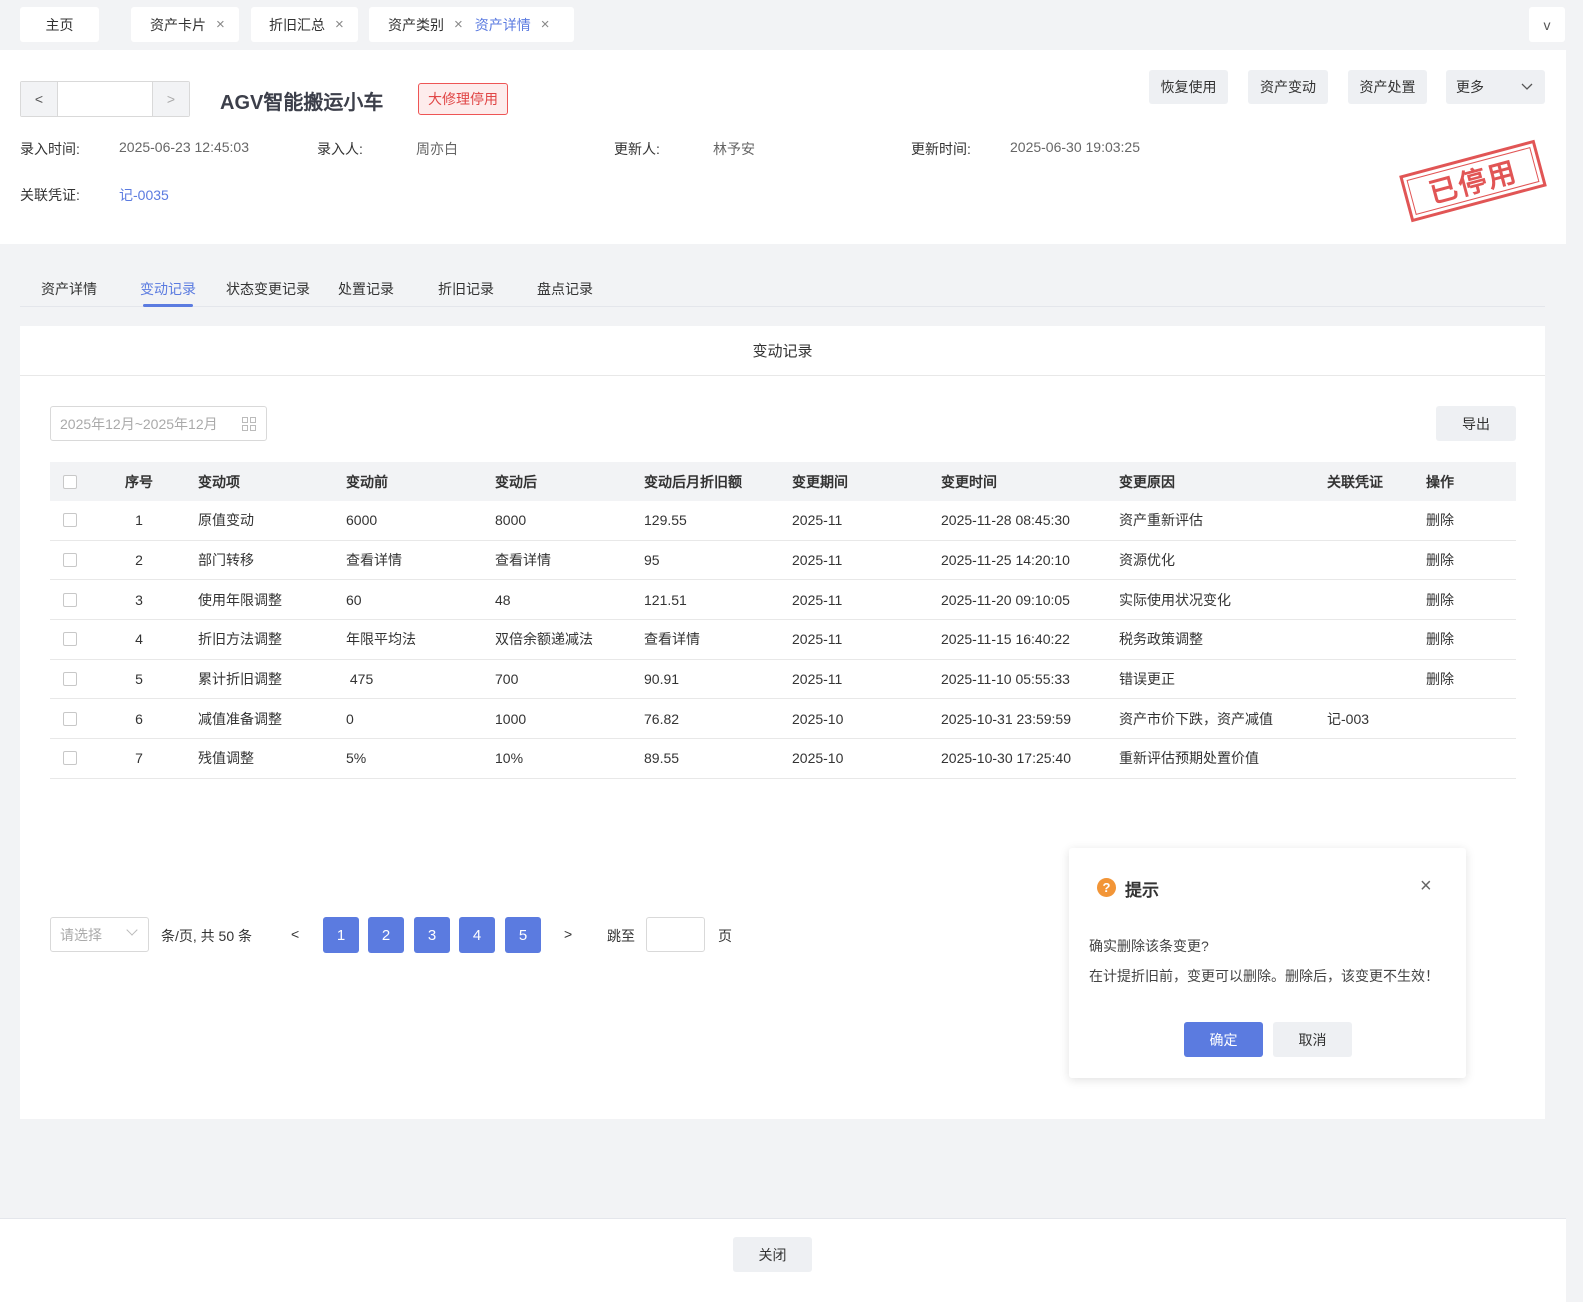 This screenshot has width=1583, height=1302. I want to click on page-button-2: 2, so click(386, 935).